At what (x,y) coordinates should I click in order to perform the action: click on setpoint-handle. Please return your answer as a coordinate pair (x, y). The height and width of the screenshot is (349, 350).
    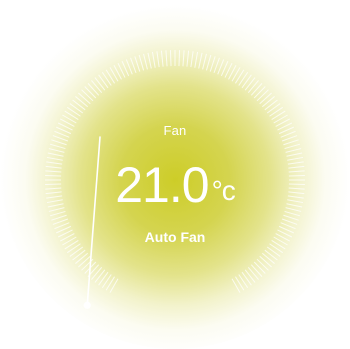
    Looking at the image, I should click on (87, 305).